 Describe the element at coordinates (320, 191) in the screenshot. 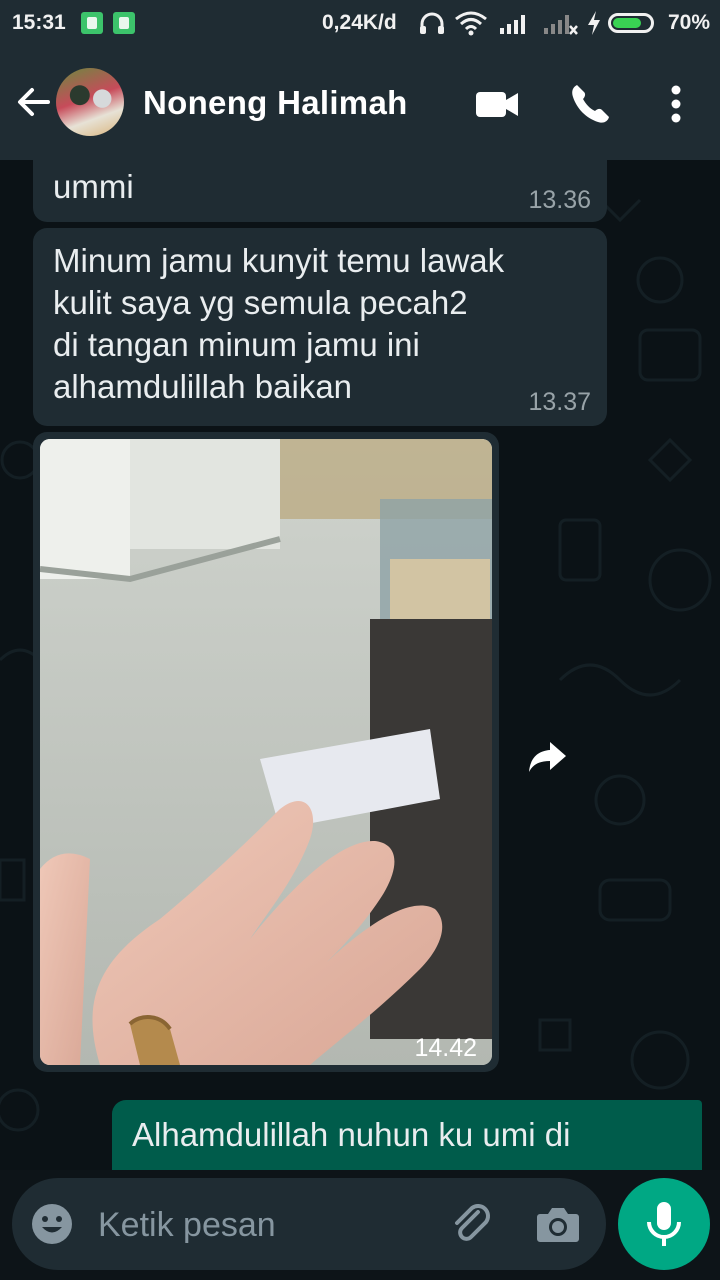

I see `incoming-message: ummi 13.36` at that location.